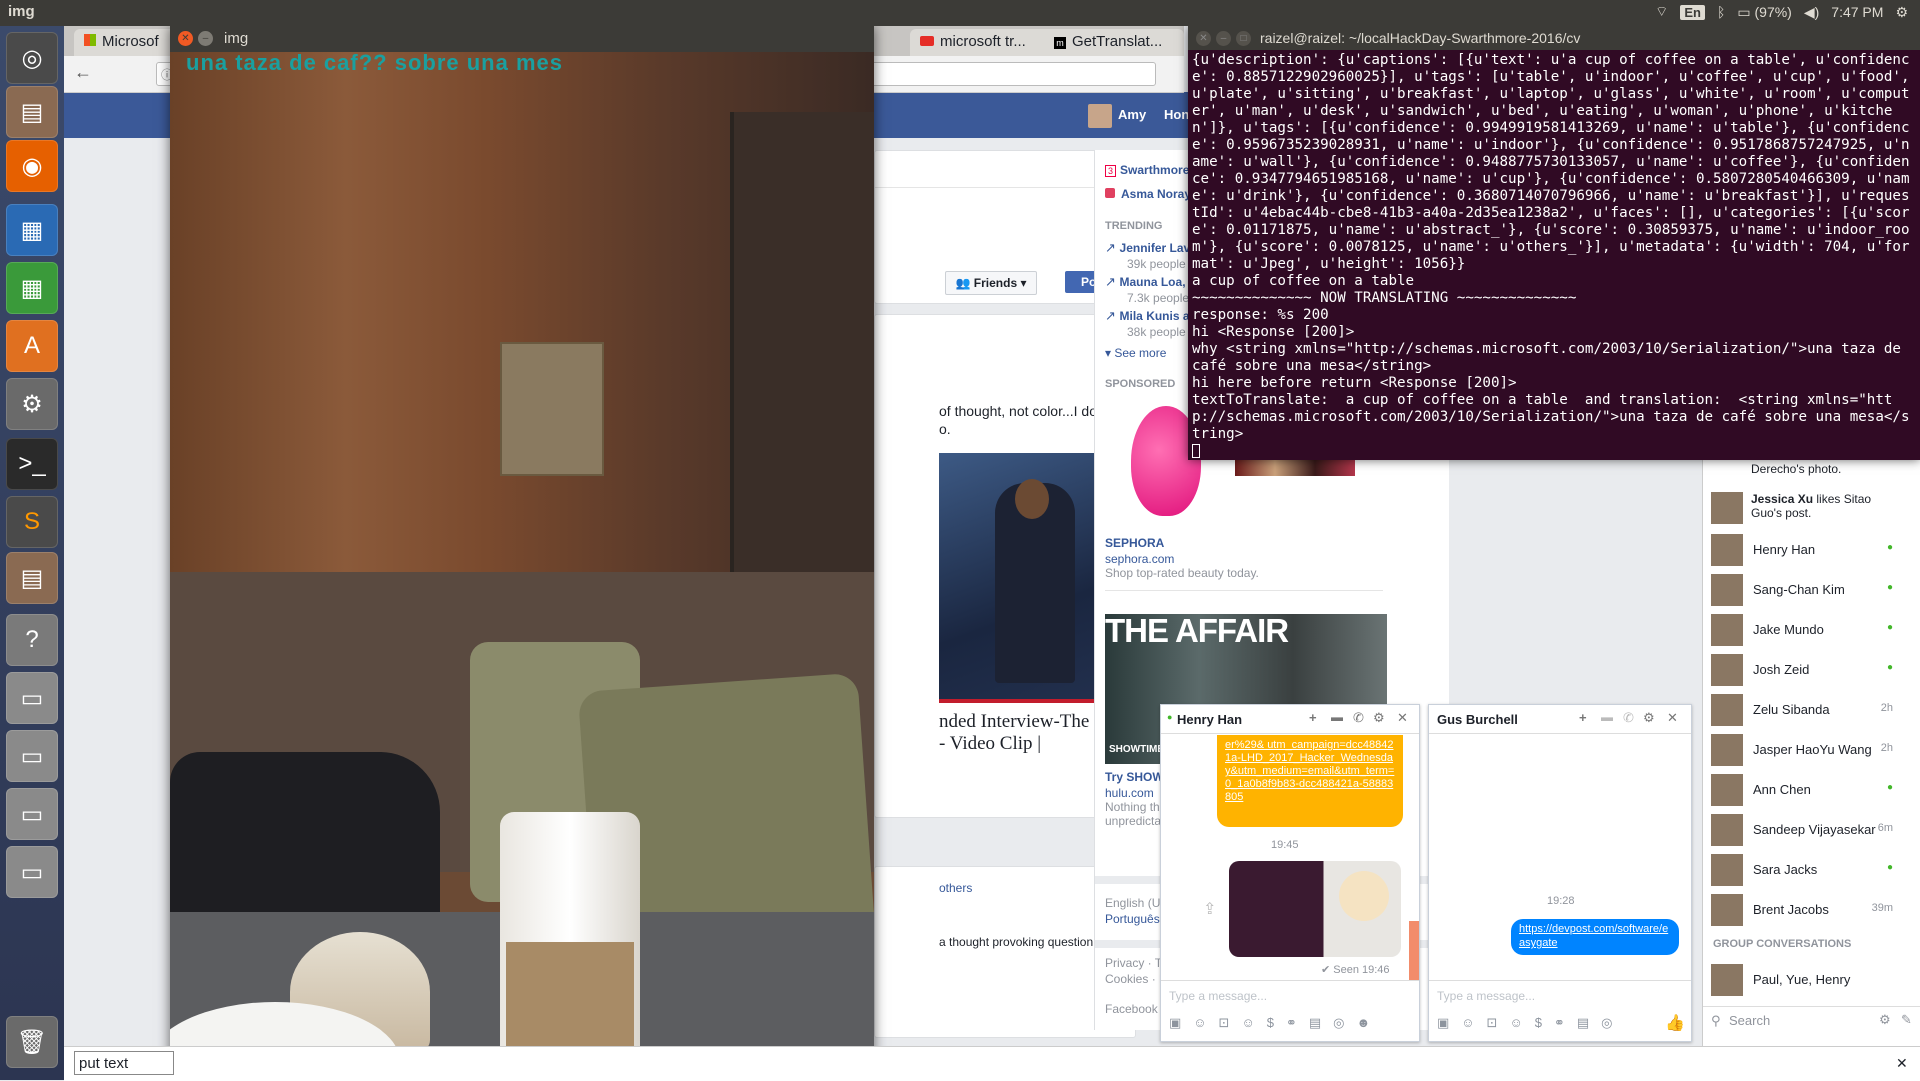  What do you see at coordinates (1595, 937) in the screenshot?
I see `message-link-bubble: https://devpost.com/software/easygate` at bounding box center [1595, 937].